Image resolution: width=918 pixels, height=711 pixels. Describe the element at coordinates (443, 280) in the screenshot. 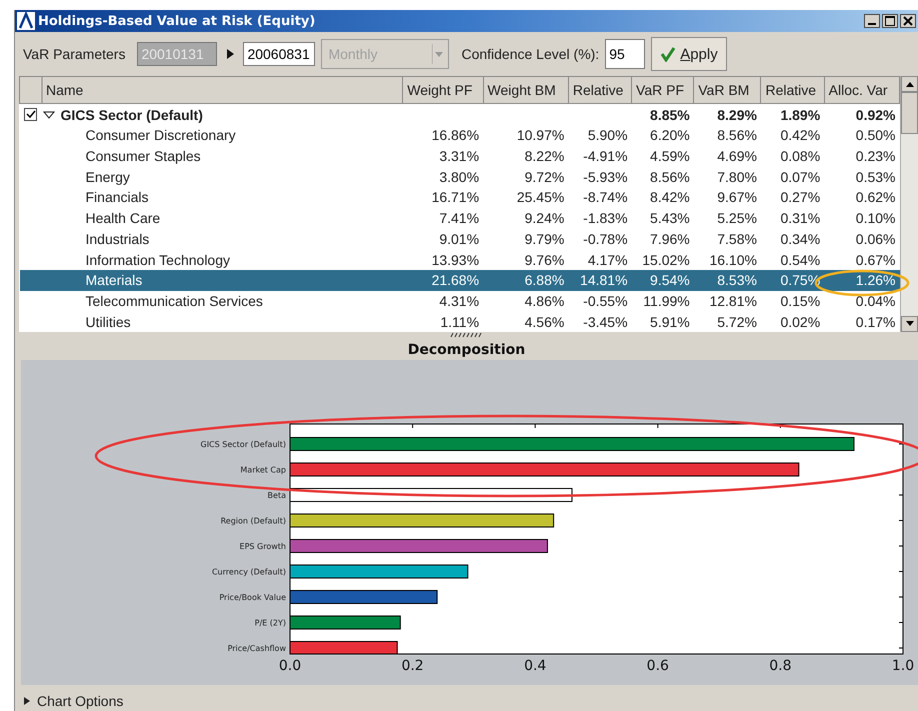

I see `table-cell: 21.68%` at that location.